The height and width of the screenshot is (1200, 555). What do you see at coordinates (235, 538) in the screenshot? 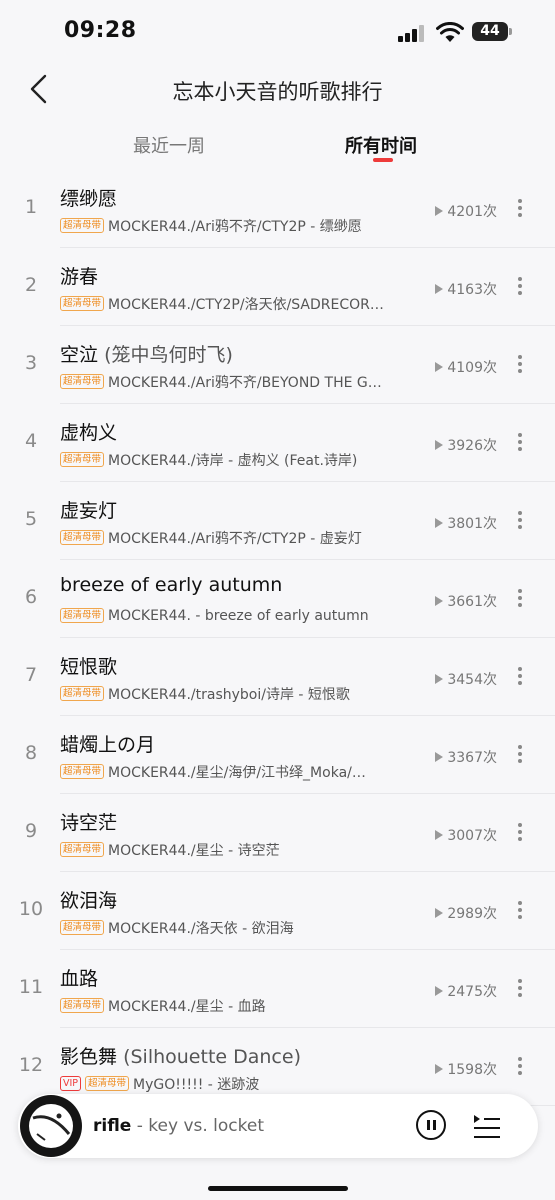
I see `artist-album: MOCKER44./Ari鸦不齐/CTY2P - 虚妄灯` at bounding box center [235, 538].